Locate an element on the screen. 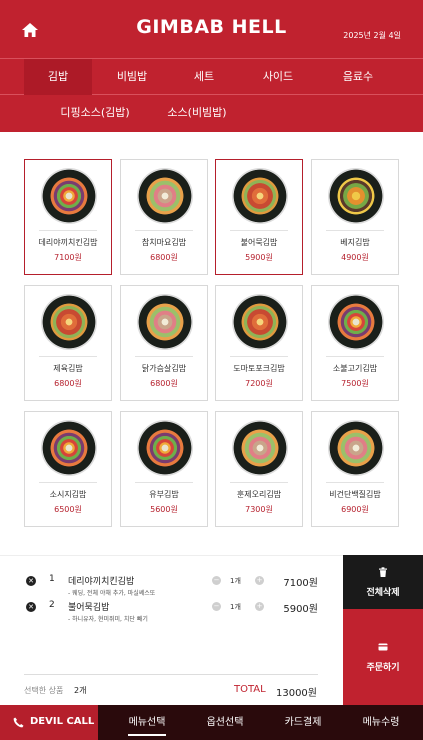  card-icon is located at coordinates (383, 647).